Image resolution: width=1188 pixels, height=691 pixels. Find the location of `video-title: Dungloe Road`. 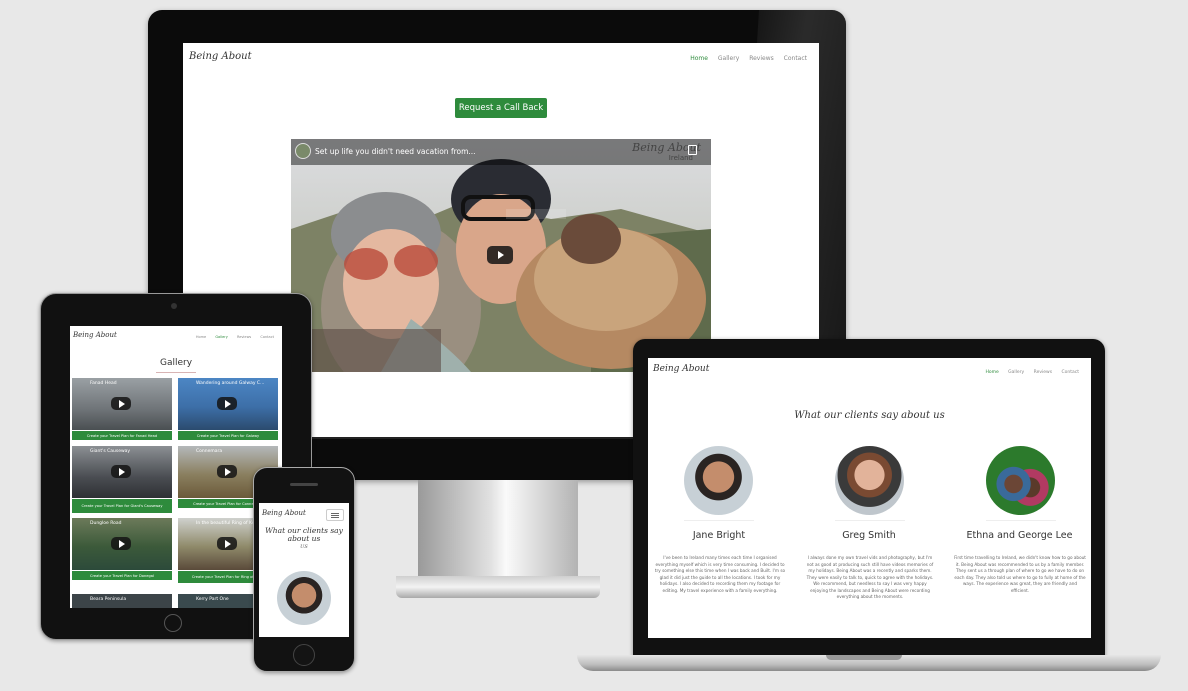

video-title: Dungloe Road is located at coordinates (106, 523).